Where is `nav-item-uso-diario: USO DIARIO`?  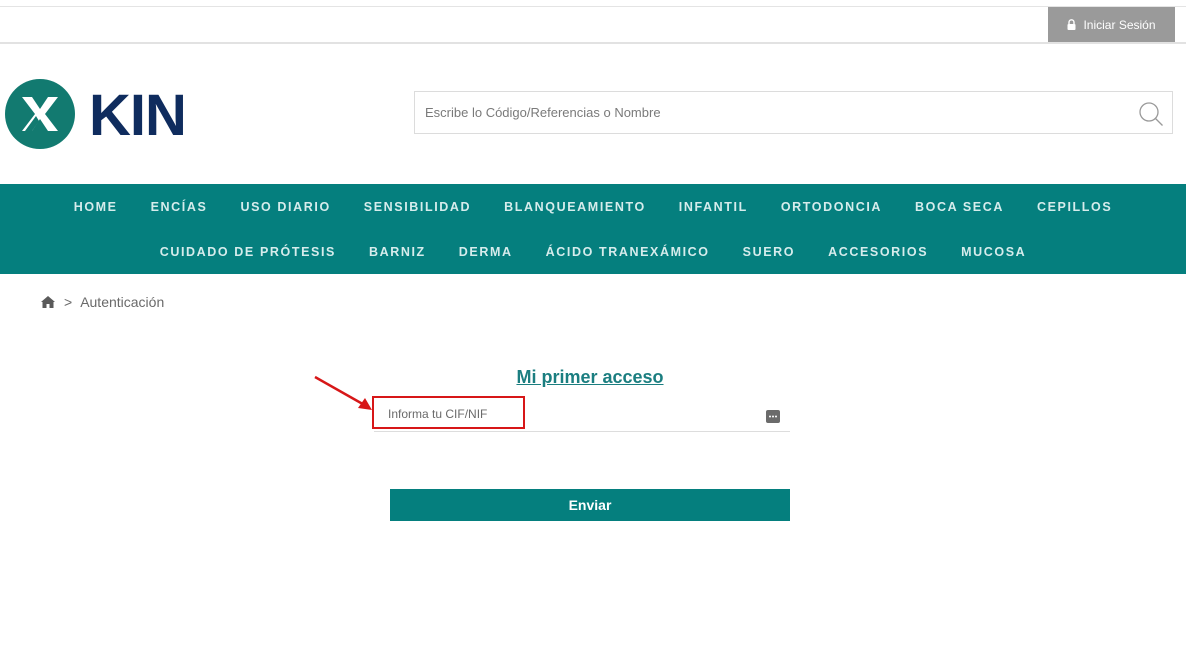
nav-item-uso-diario: USO DIARIO is located at coordinates (285, 207).